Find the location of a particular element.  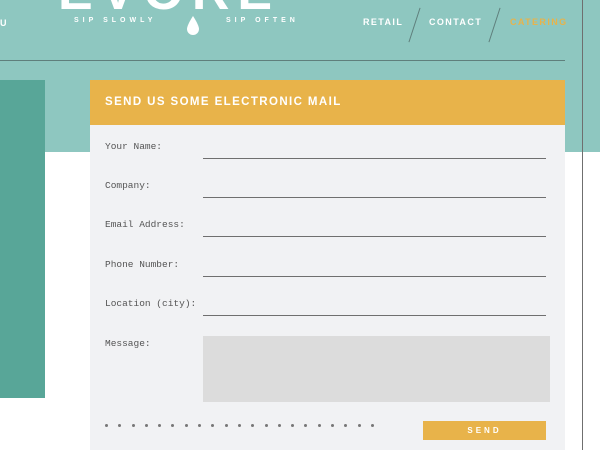

tagline-left: SIP SLOWLY is located at coordinates (115, 20).